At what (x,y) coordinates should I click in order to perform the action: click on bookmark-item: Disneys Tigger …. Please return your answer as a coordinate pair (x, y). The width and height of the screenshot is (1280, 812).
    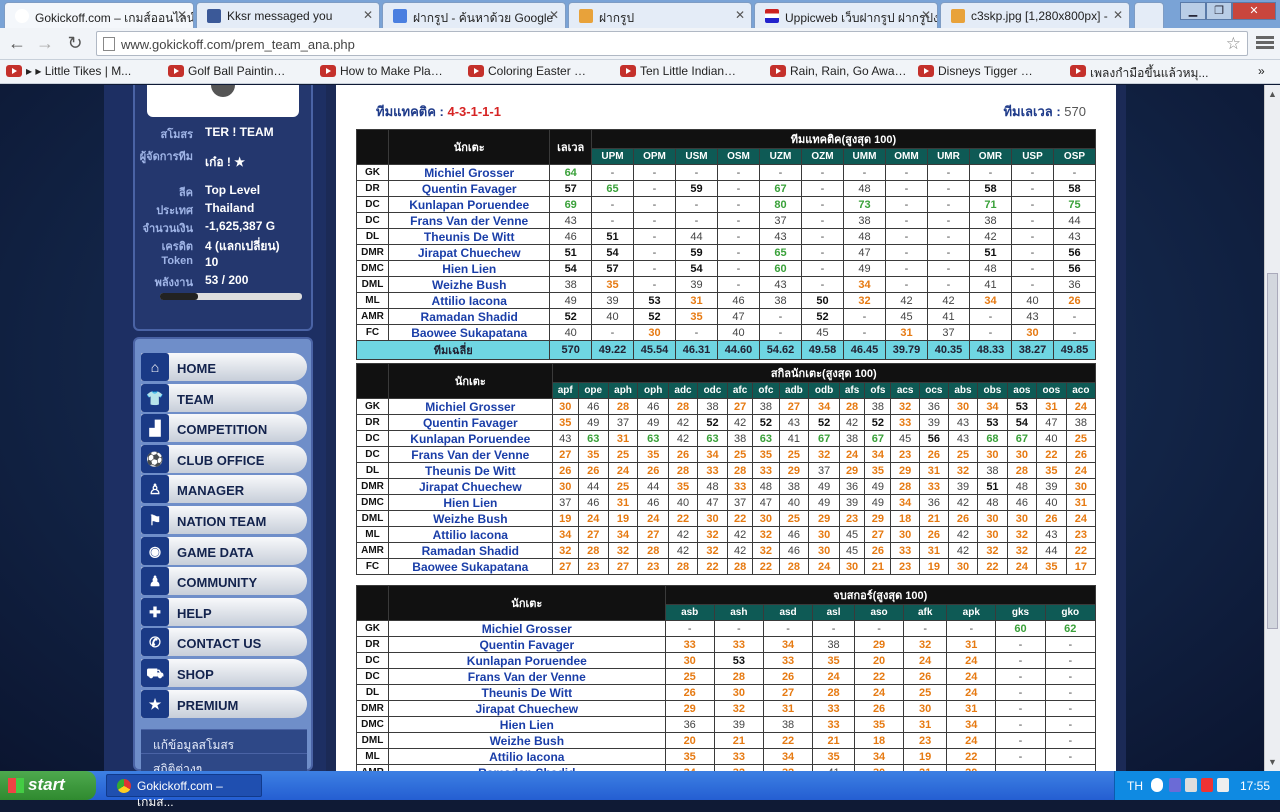
    Looking at the image, I should click on (975, 71).